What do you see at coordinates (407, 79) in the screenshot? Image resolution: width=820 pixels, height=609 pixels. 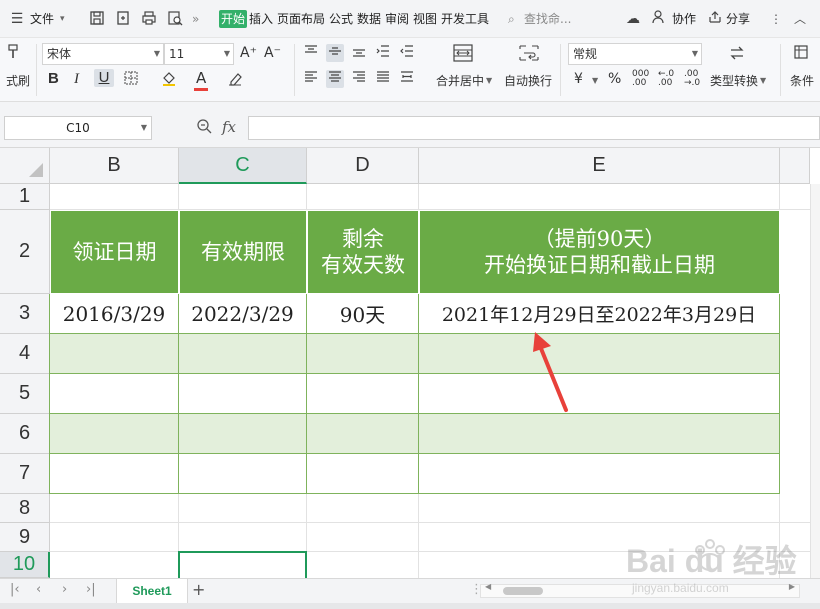 I see `distributed-icon` at bounding box center [407, 79].